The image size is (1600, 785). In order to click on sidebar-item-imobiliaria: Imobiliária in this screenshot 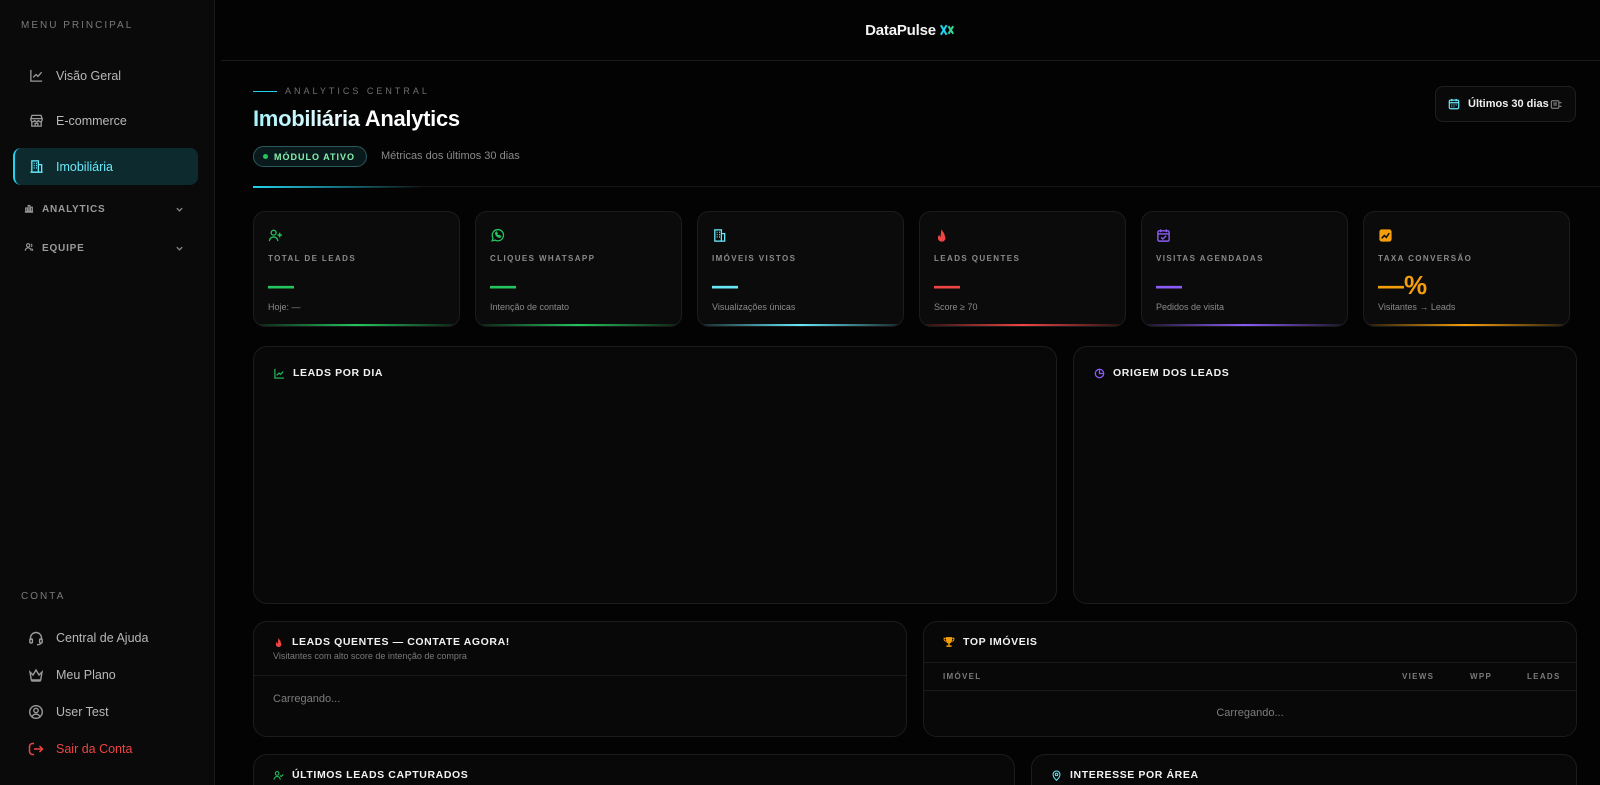, I will do `click(105, 166)`.